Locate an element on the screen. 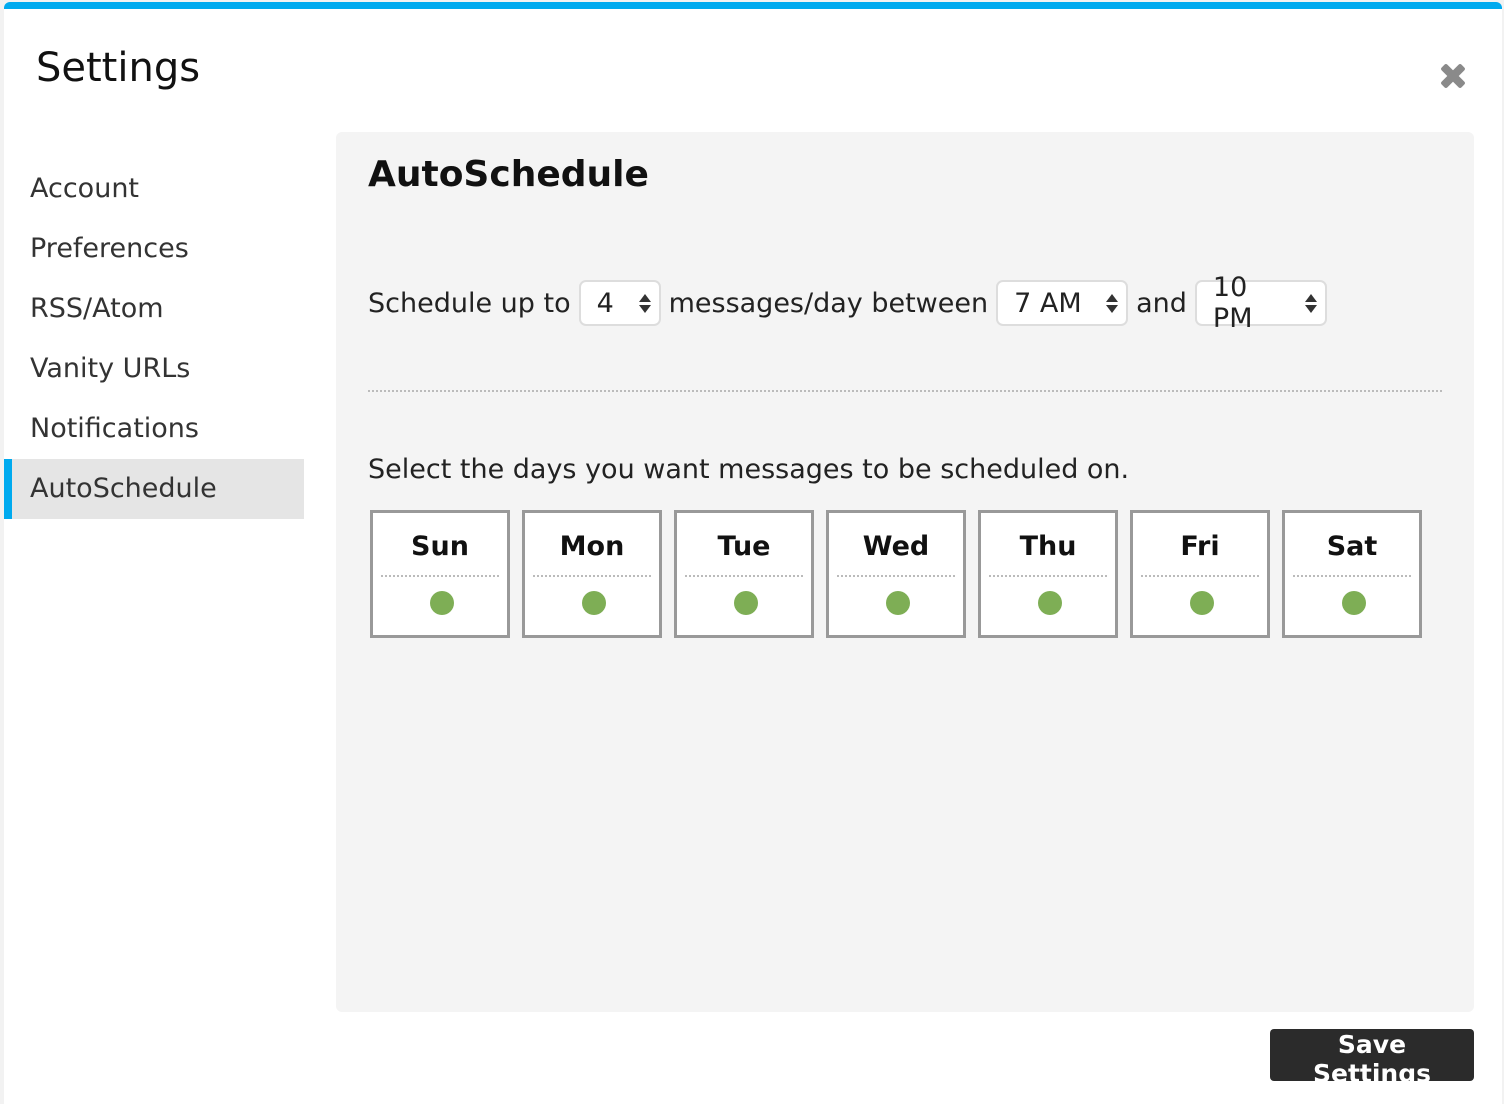 Image resolution: width=1504 pixels, height=1104 pixels. messages-count-select: 4 is located at coordinates (619, 303).